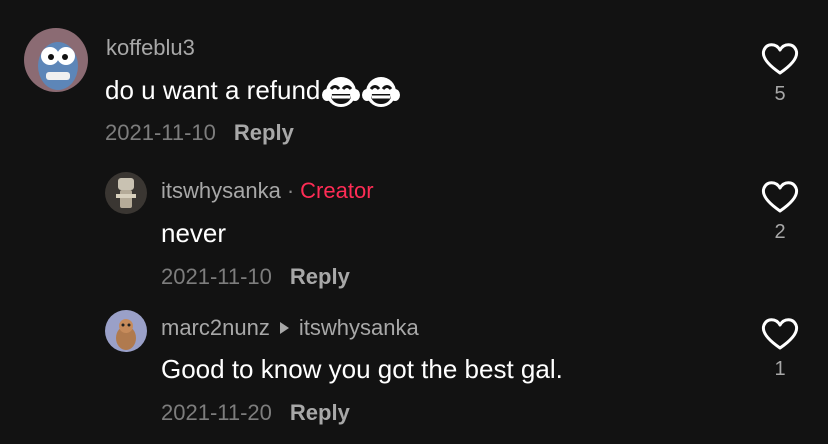 The width and height of the screenshot is (828, 444). I want to click on comment-text: never, so click(194, 233).